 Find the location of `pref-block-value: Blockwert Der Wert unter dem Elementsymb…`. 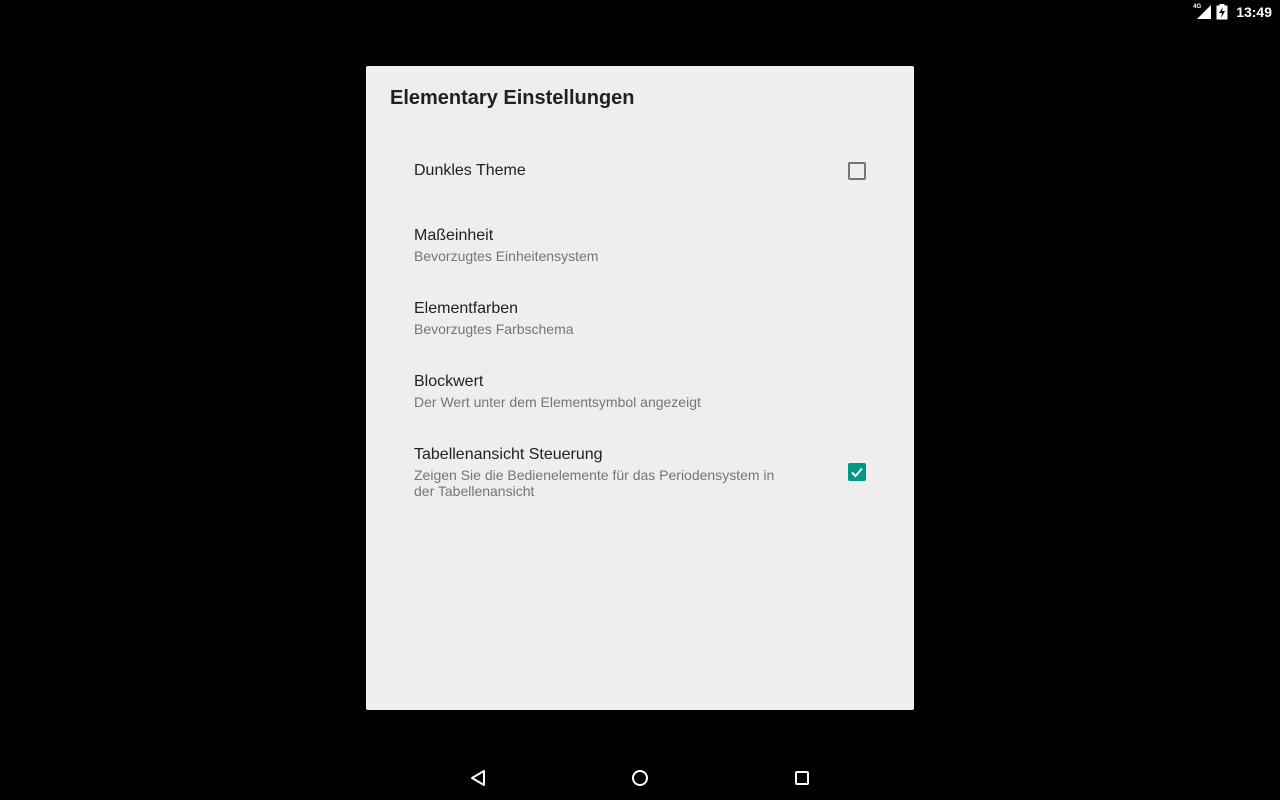

pref-block-value: Blockwert Der Wert unter dem Elementsymb… is located at coordinates (640, 390).